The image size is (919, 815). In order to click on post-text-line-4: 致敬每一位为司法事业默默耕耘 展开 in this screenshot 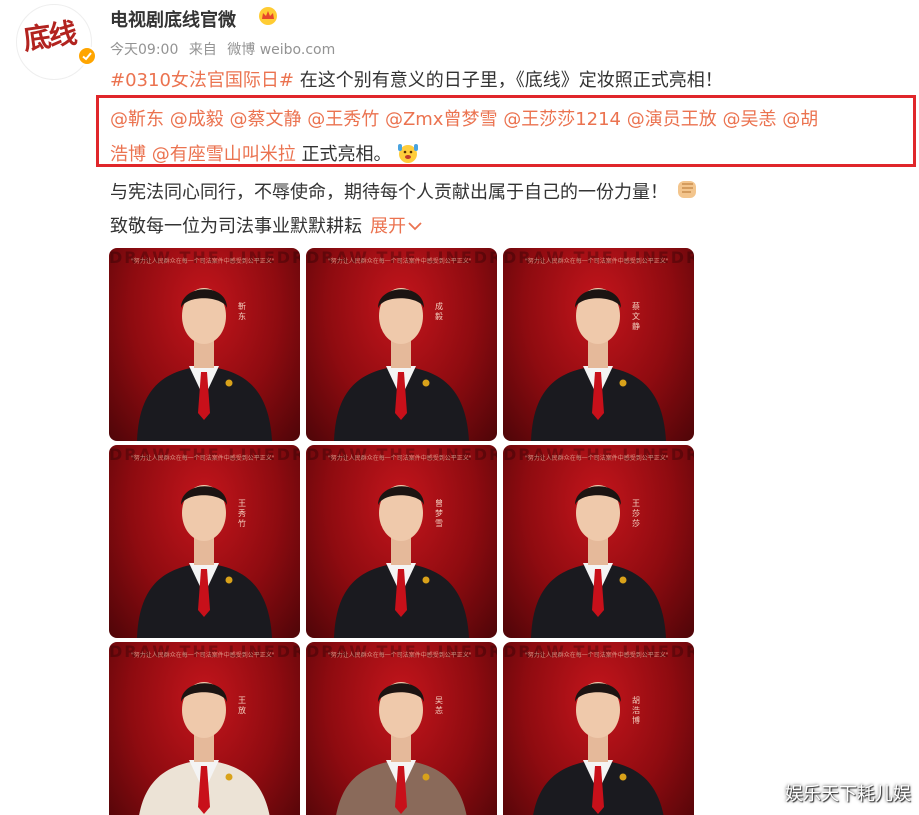, I will do `click(266, 225)`.